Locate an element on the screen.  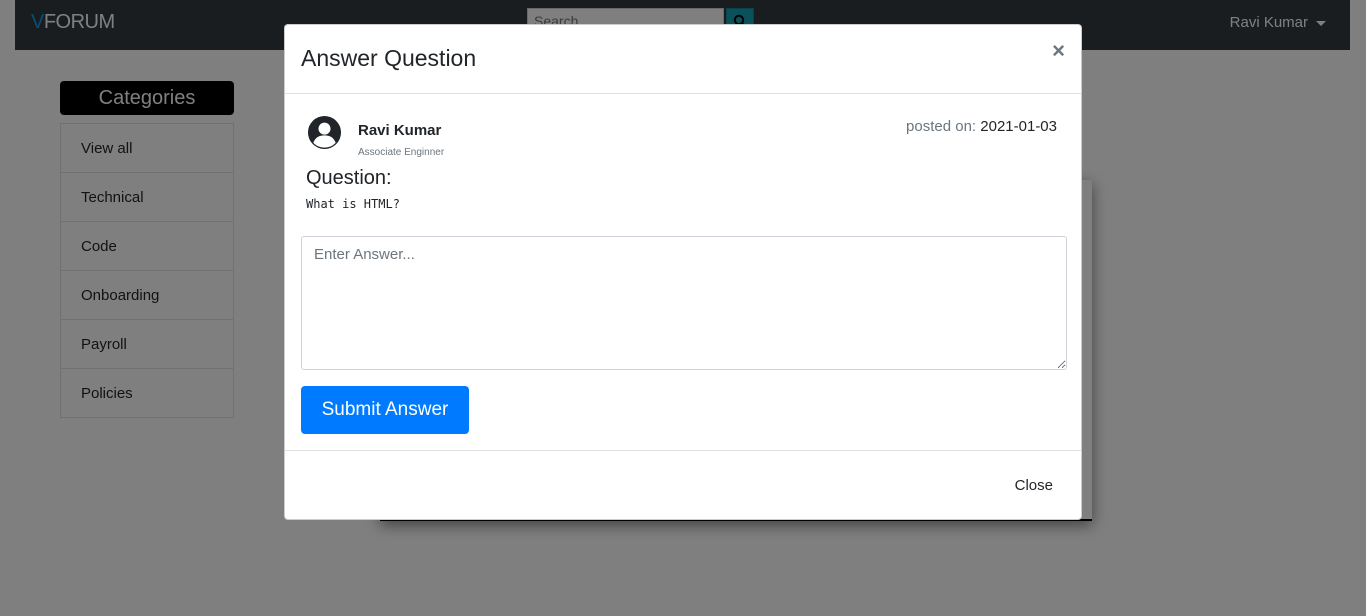
author-role: Associate Enginner is located at coordinates (401, 152).